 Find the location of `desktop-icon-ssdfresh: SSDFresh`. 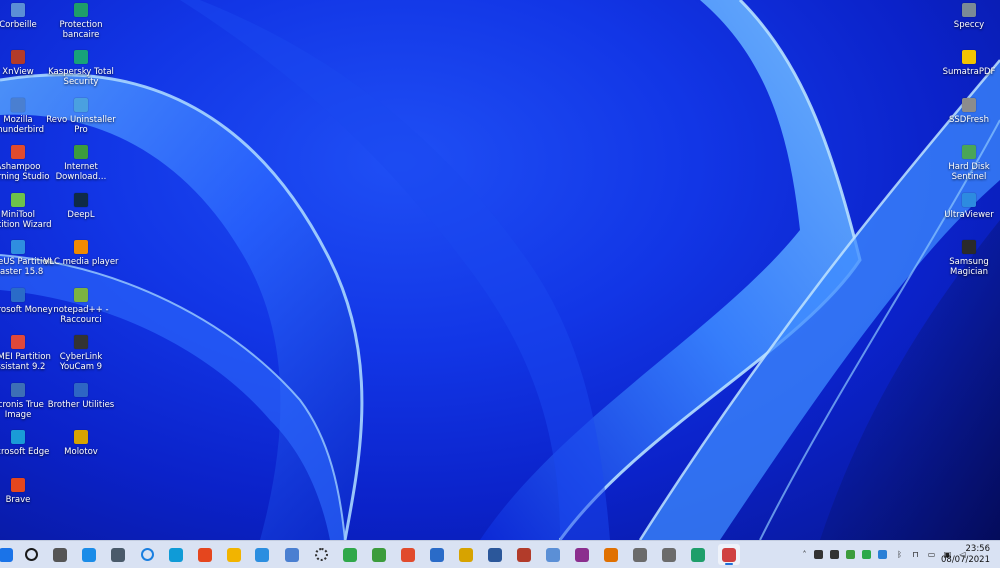

desktop-icon-ssdfresh: SSDFresh is located at coordinates (965, 111).